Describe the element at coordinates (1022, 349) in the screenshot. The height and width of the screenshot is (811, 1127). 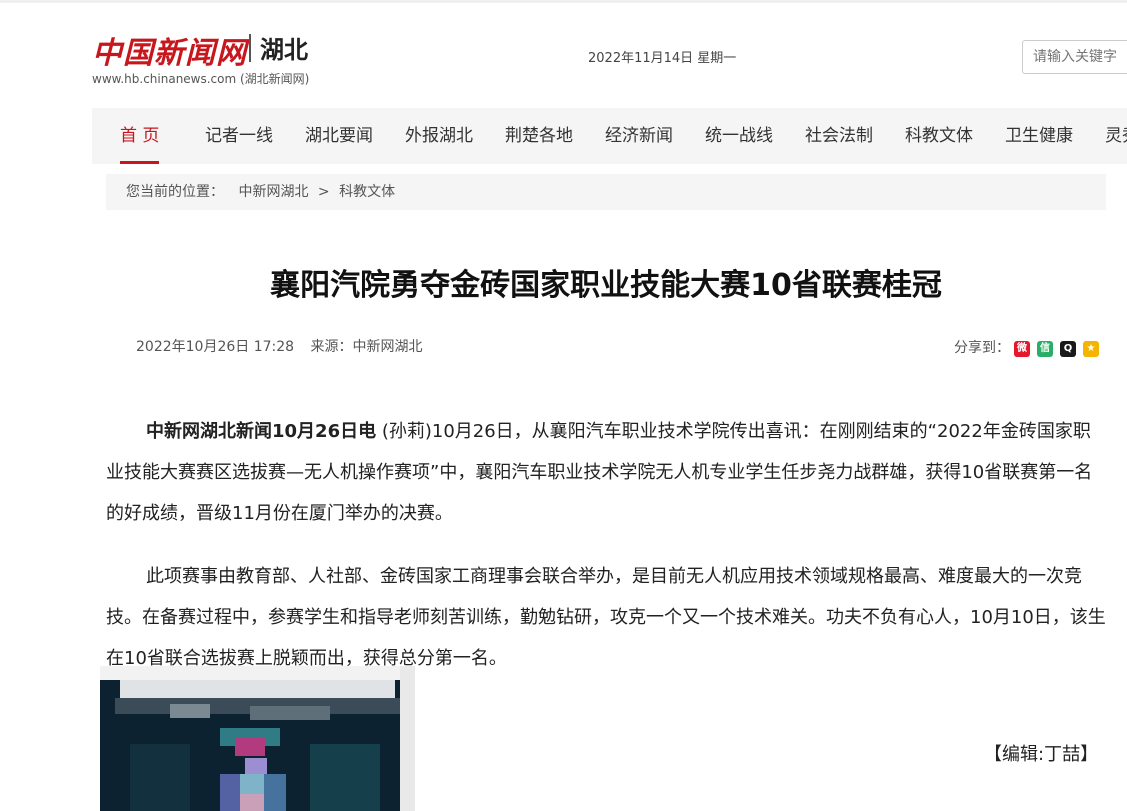
I see `weibo-icon: 微` at that location.